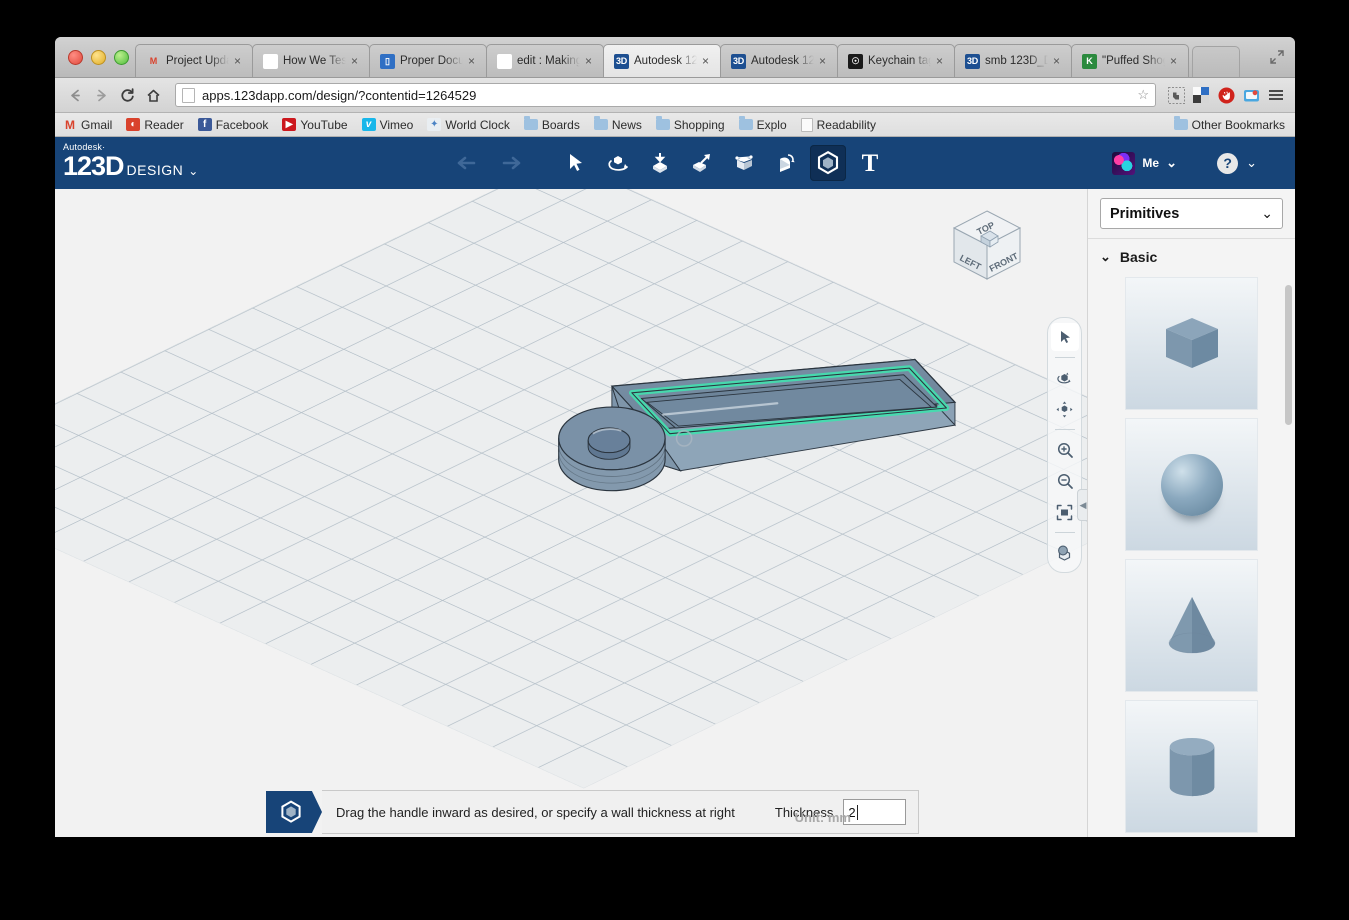  Describe the element at coordinates (468, 125) in the screenshot. I see `bookmark-world-clock: ✦ World Clock` at that location.